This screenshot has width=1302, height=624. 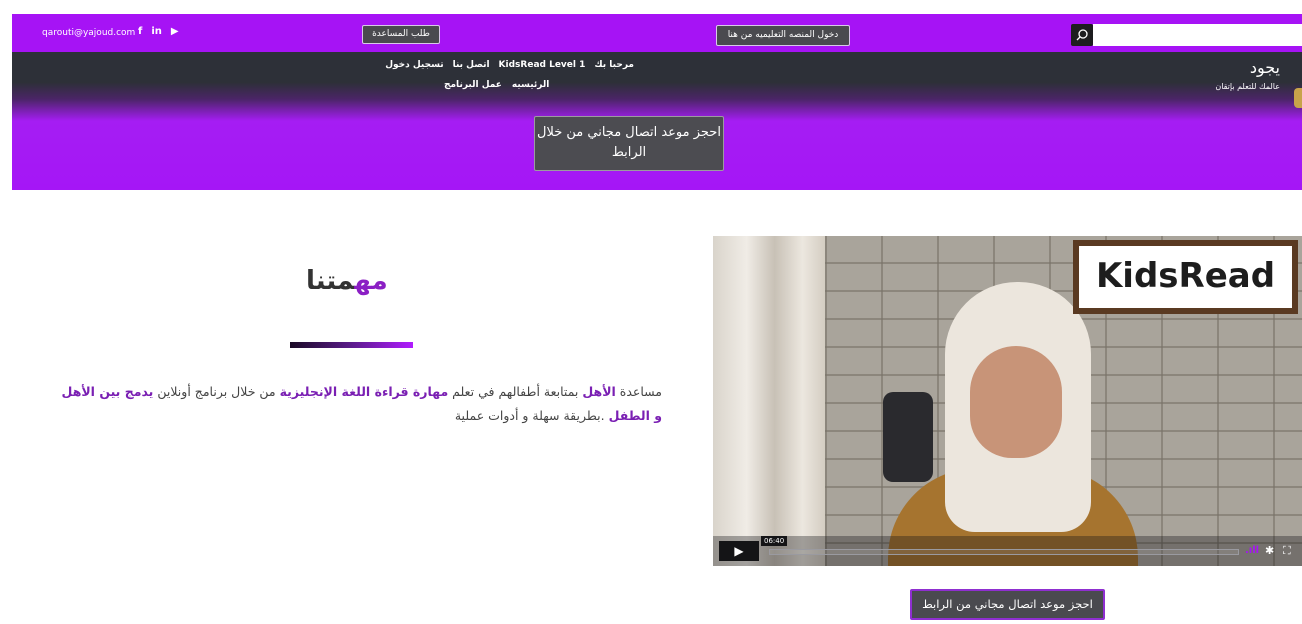 What do you see at coordinates (1004, 552) in the screenshot?
I see `video-progress-track` at bounding box center [1004, 552].